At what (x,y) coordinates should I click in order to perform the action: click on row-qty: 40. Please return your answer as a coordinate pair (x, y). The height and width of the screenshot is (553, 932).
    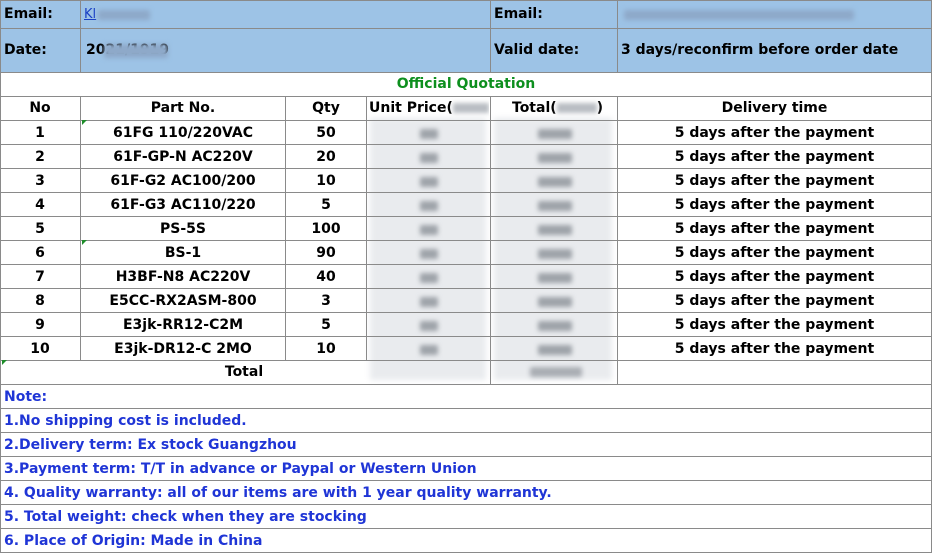
    Looking at the image, I should click on (326, 277).